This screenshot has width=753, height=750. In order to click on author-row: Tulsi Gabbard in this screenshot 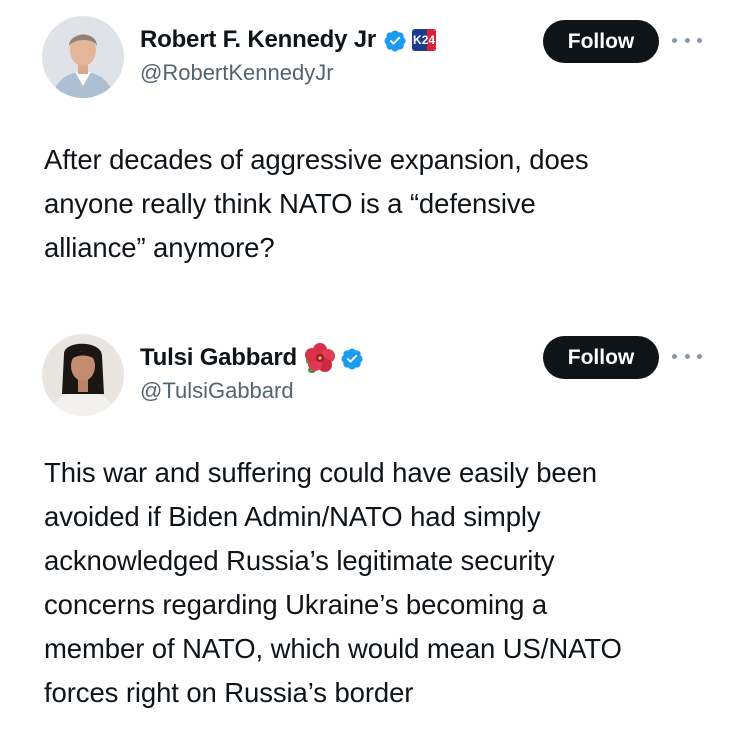, I will do `click(252, 358)`.